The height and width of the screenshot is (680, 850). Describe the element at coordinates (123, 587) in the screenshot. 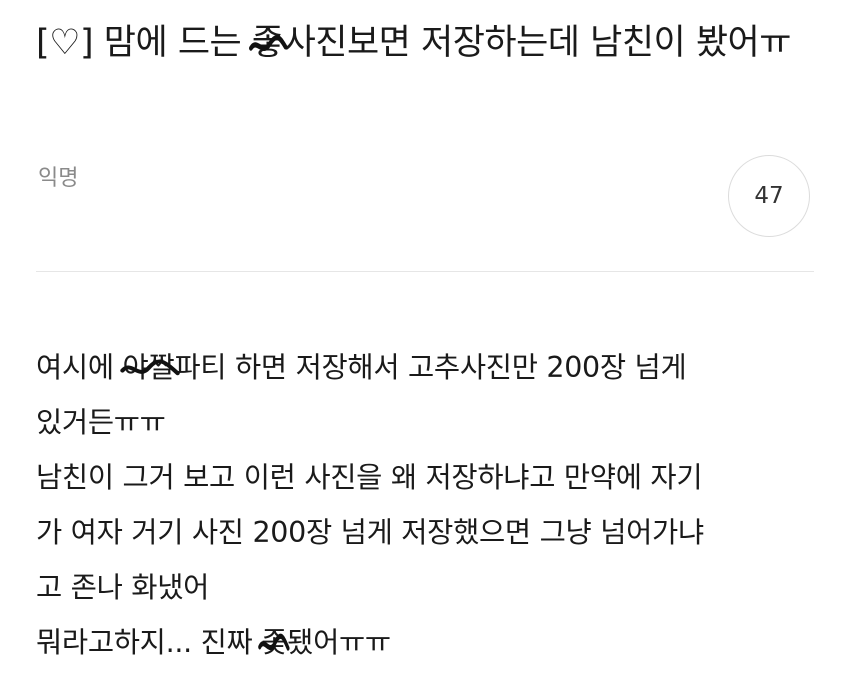

I see `body-line: 고 존나 화냈어` at that location.